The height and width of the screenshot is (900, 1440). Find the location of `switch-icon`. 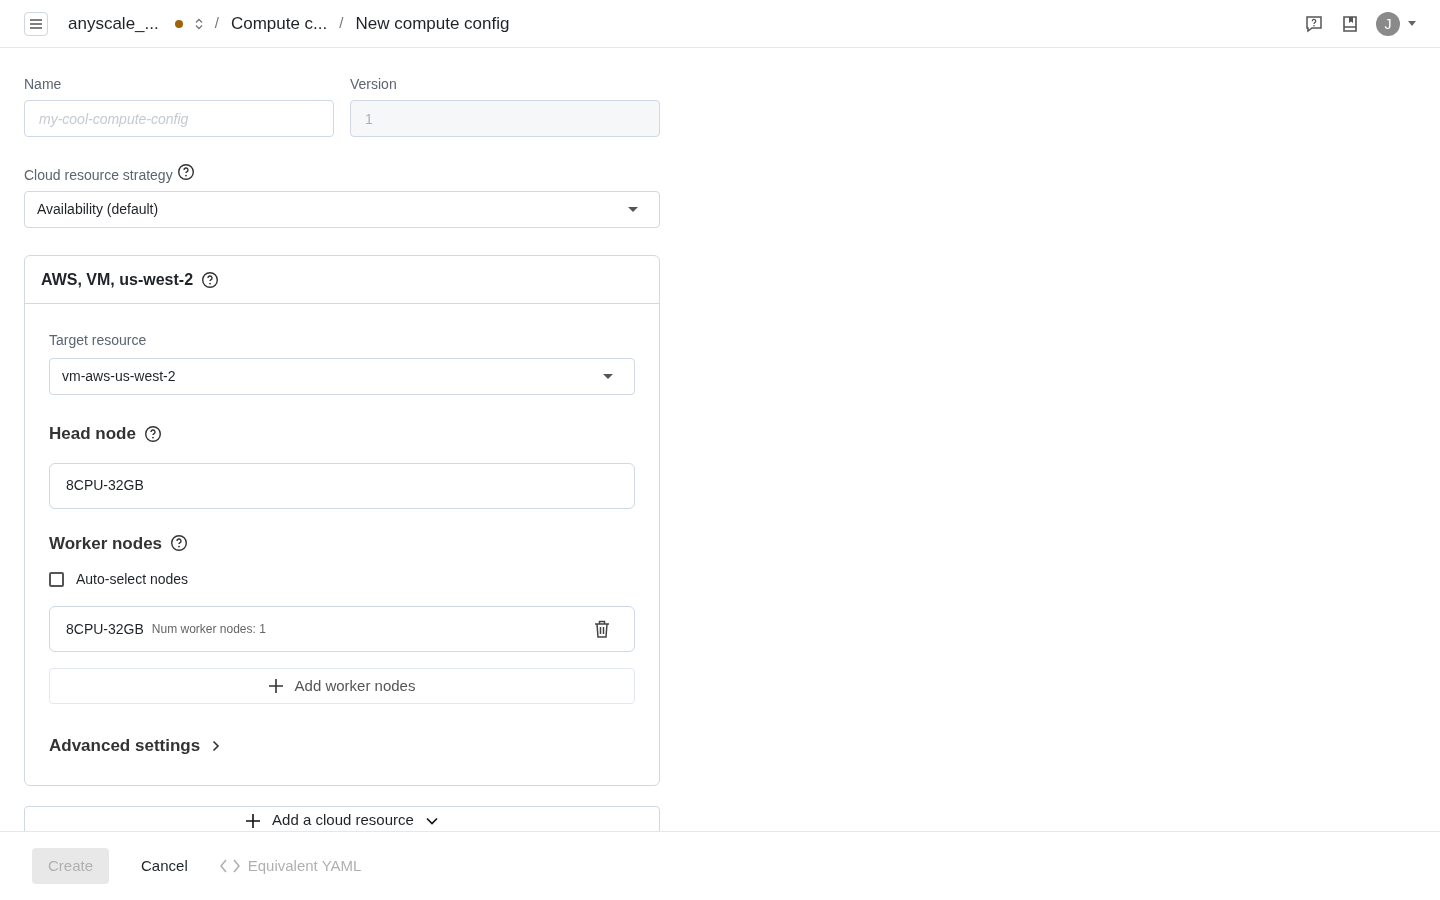

switch-icon is located at coordinates (198, 23).